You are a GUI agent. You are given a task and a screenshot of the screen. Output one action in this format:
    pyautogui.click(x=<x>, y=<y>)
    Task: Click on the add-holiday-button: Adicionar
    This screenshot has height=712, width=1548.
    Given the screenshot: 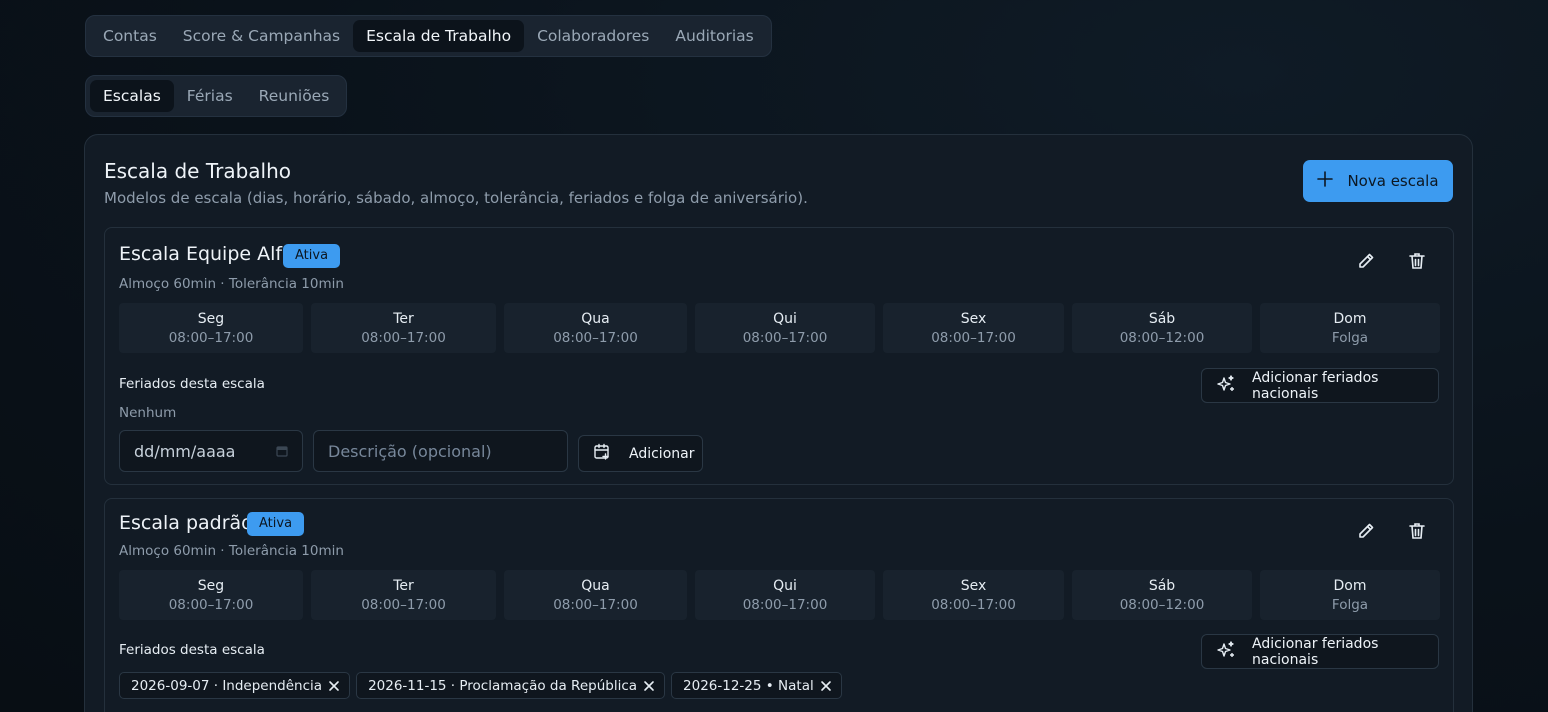 What is the action you would take?
    pyautogui.click(x=640, y=453)
    